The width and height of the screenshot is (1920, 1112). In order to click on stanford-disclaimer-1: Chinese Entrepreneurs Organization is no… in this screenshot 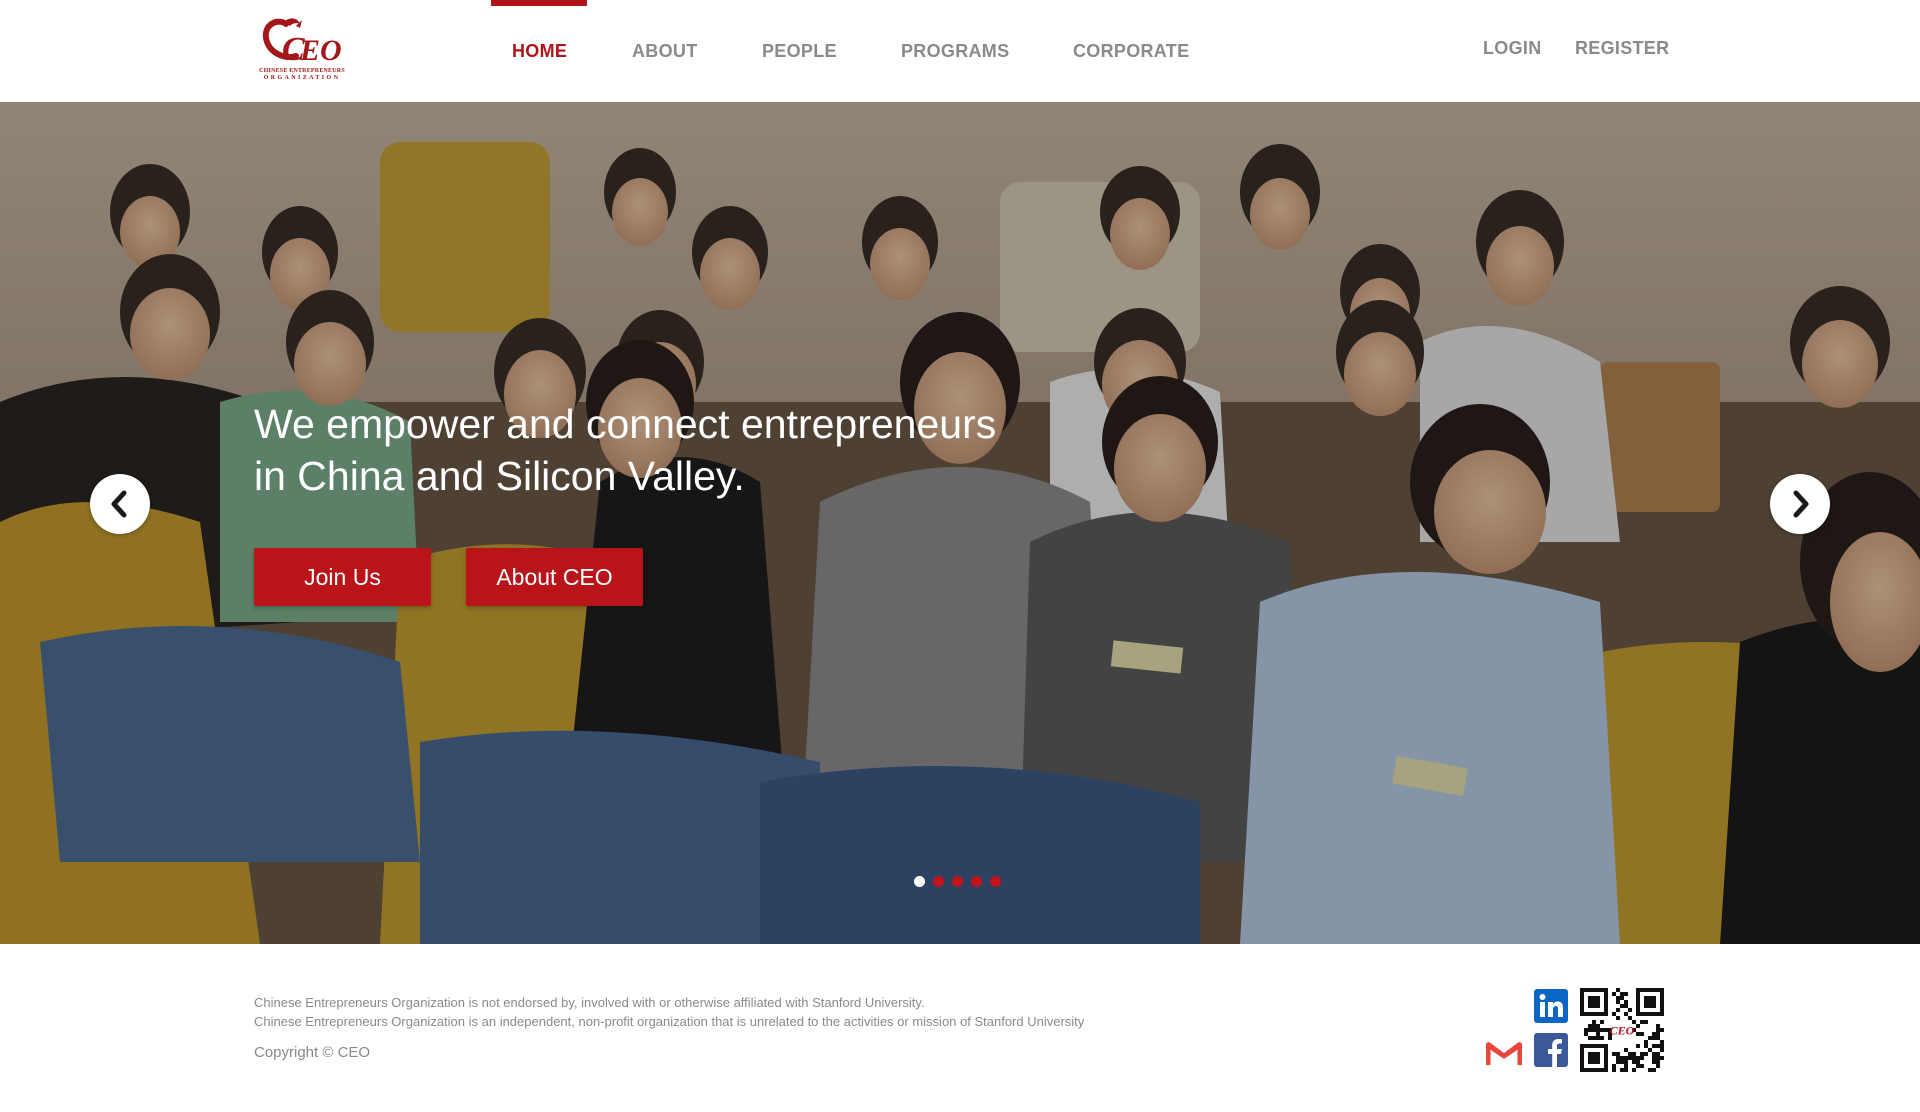, I will do `click(589, 1002)`.